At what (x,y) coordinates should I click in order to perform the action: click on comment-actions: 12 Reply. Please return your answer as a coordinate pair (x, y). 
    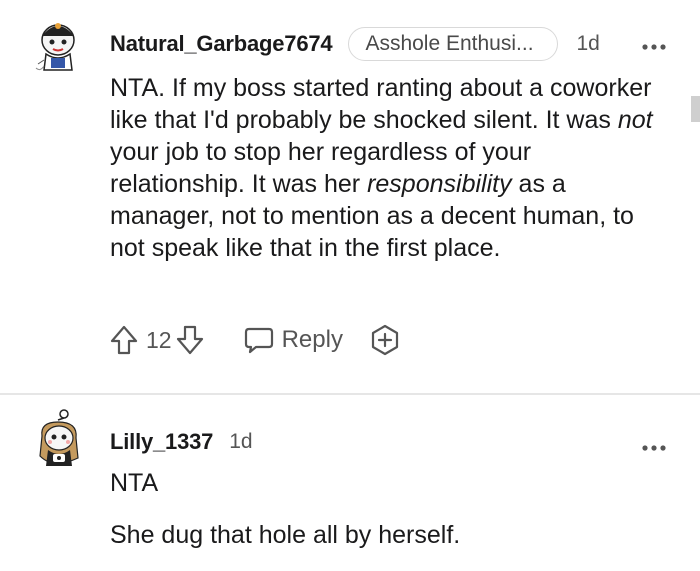
    Looking at the image, I should click on (255, 340).